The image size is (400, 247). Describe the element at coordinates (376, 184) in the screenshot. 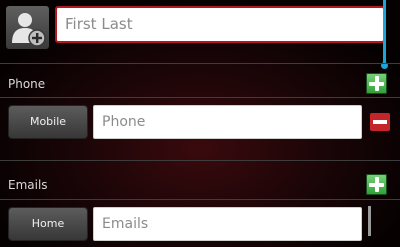

I see `add-email-button` at that location.